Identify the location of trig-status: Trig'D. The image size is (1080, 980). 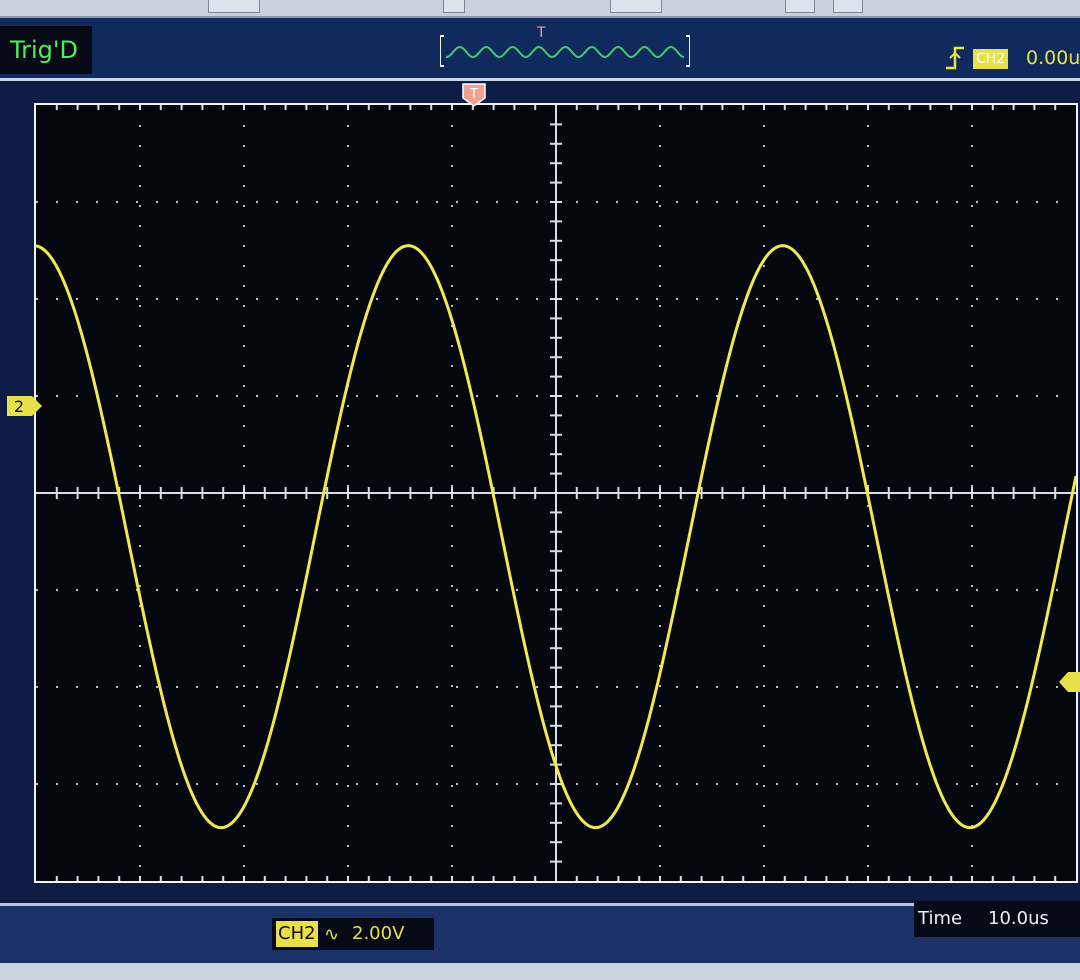
(46, 50).